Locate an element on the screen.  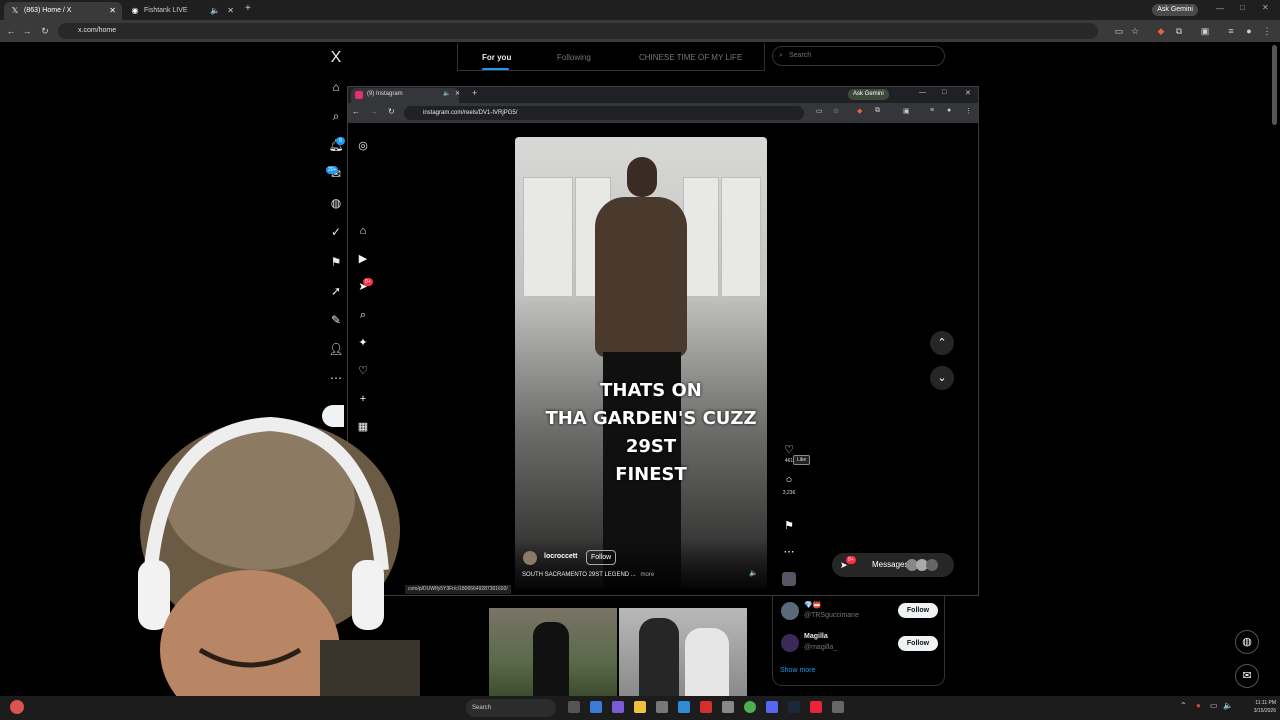
suggestion-name: 💎📛 is located at coordinates (812, 605).